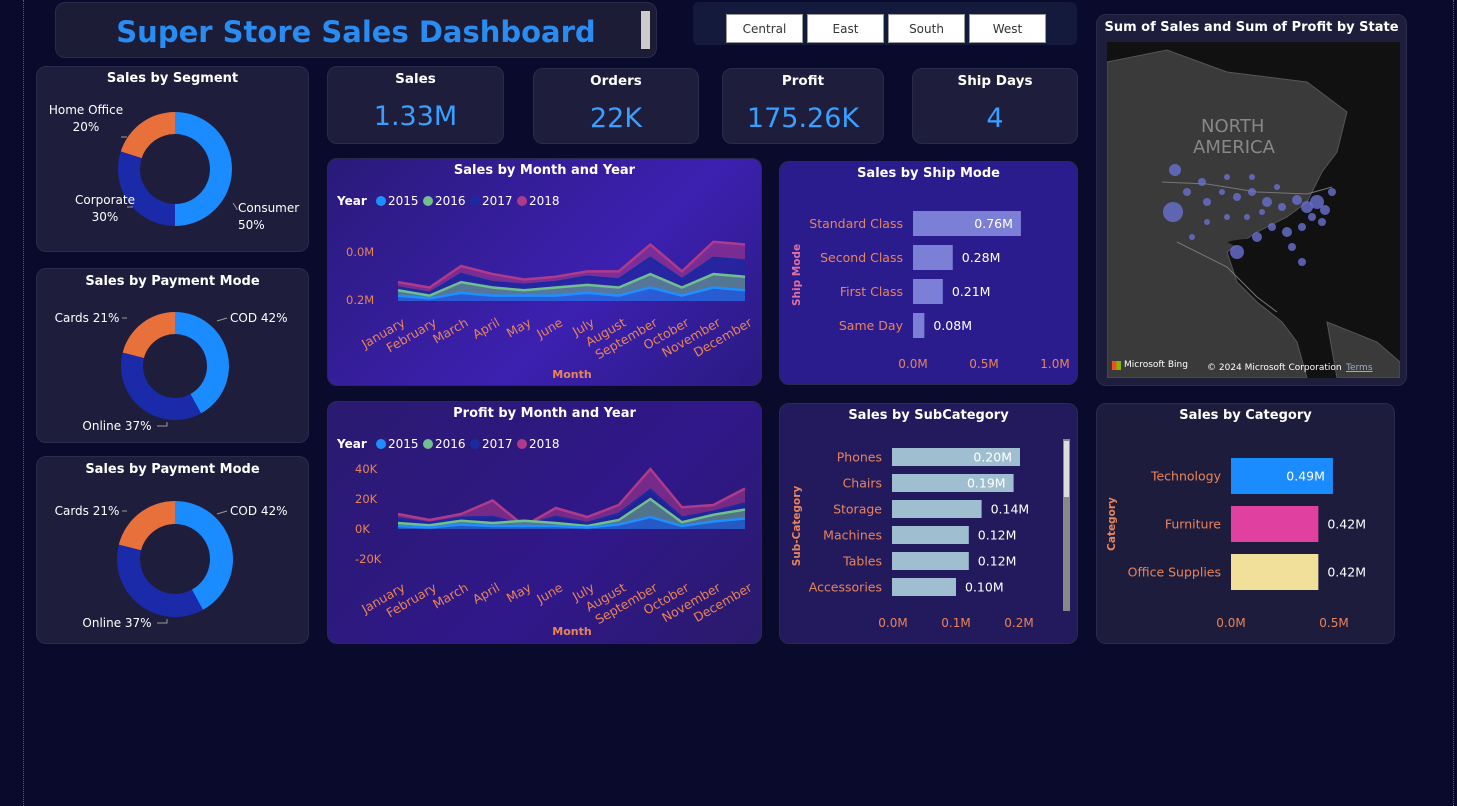  Describe the element at coordinates (995, 118) in the screenshot. I see `kpi-ship-days-value: 4` at that location.